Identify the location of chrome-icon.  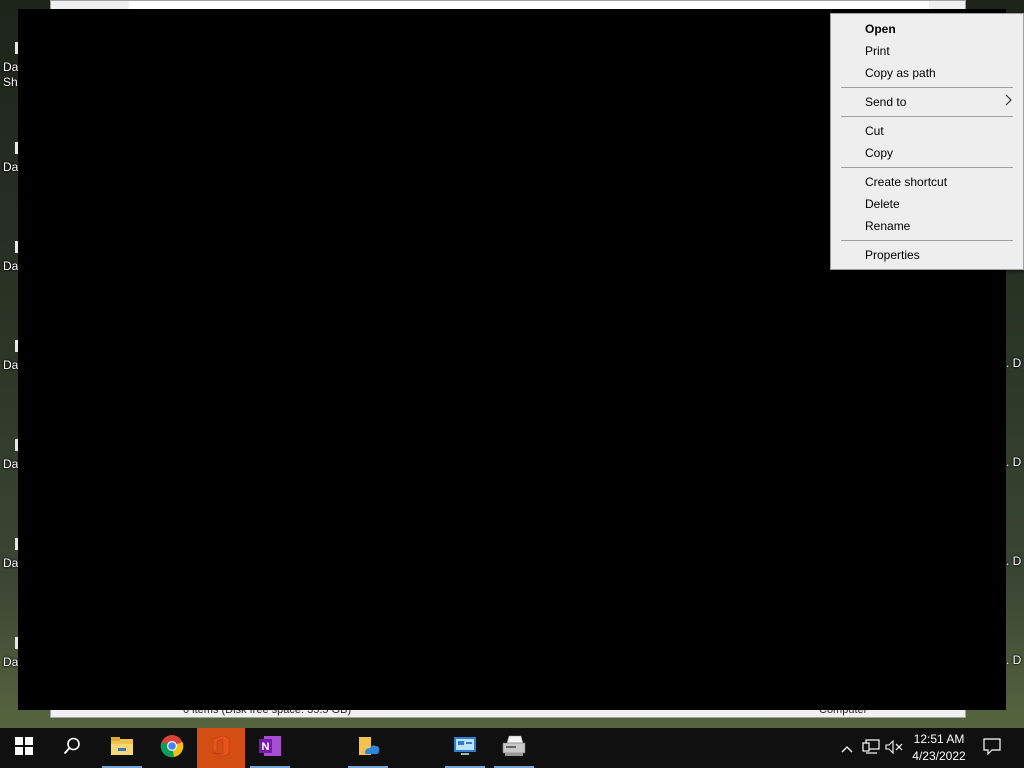
(172, 748).